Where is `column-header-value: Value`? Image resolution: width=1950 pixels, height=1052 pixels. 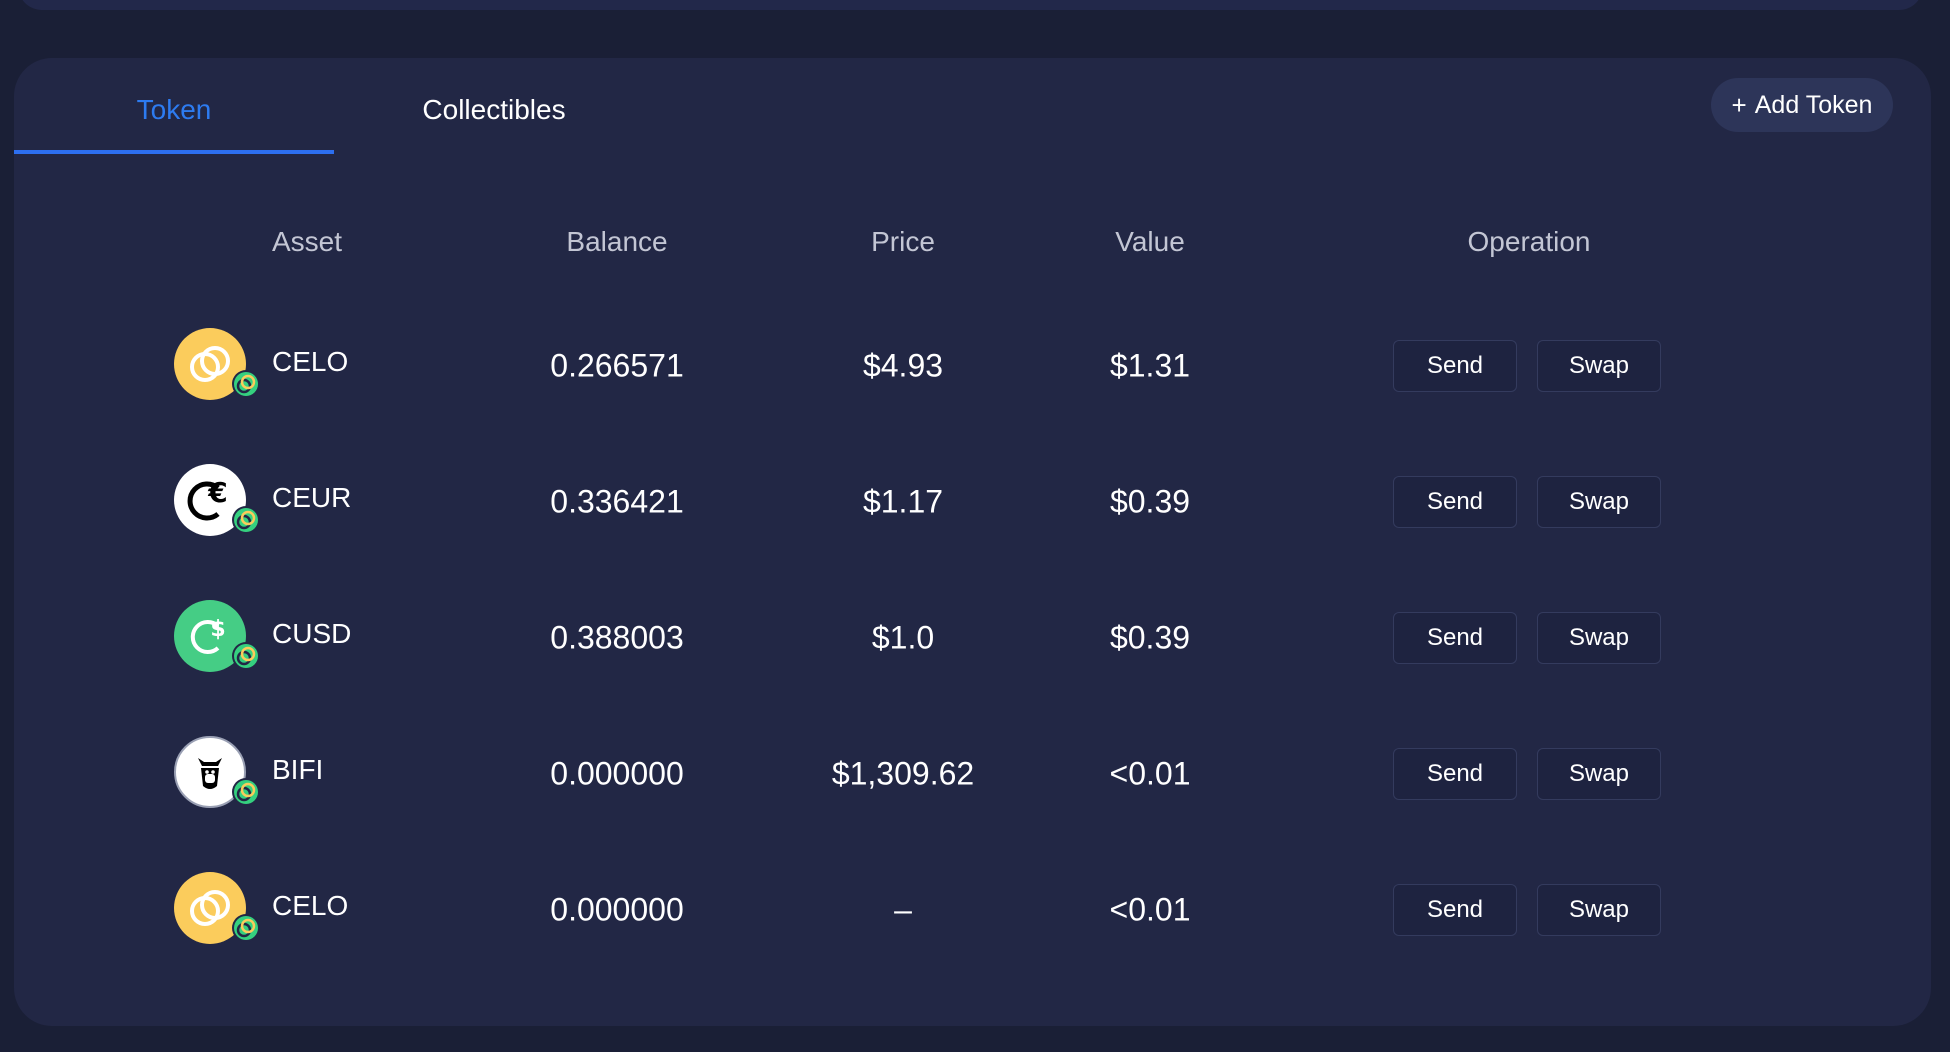
column-header-value: Value is located at coordinates (1150, 241).